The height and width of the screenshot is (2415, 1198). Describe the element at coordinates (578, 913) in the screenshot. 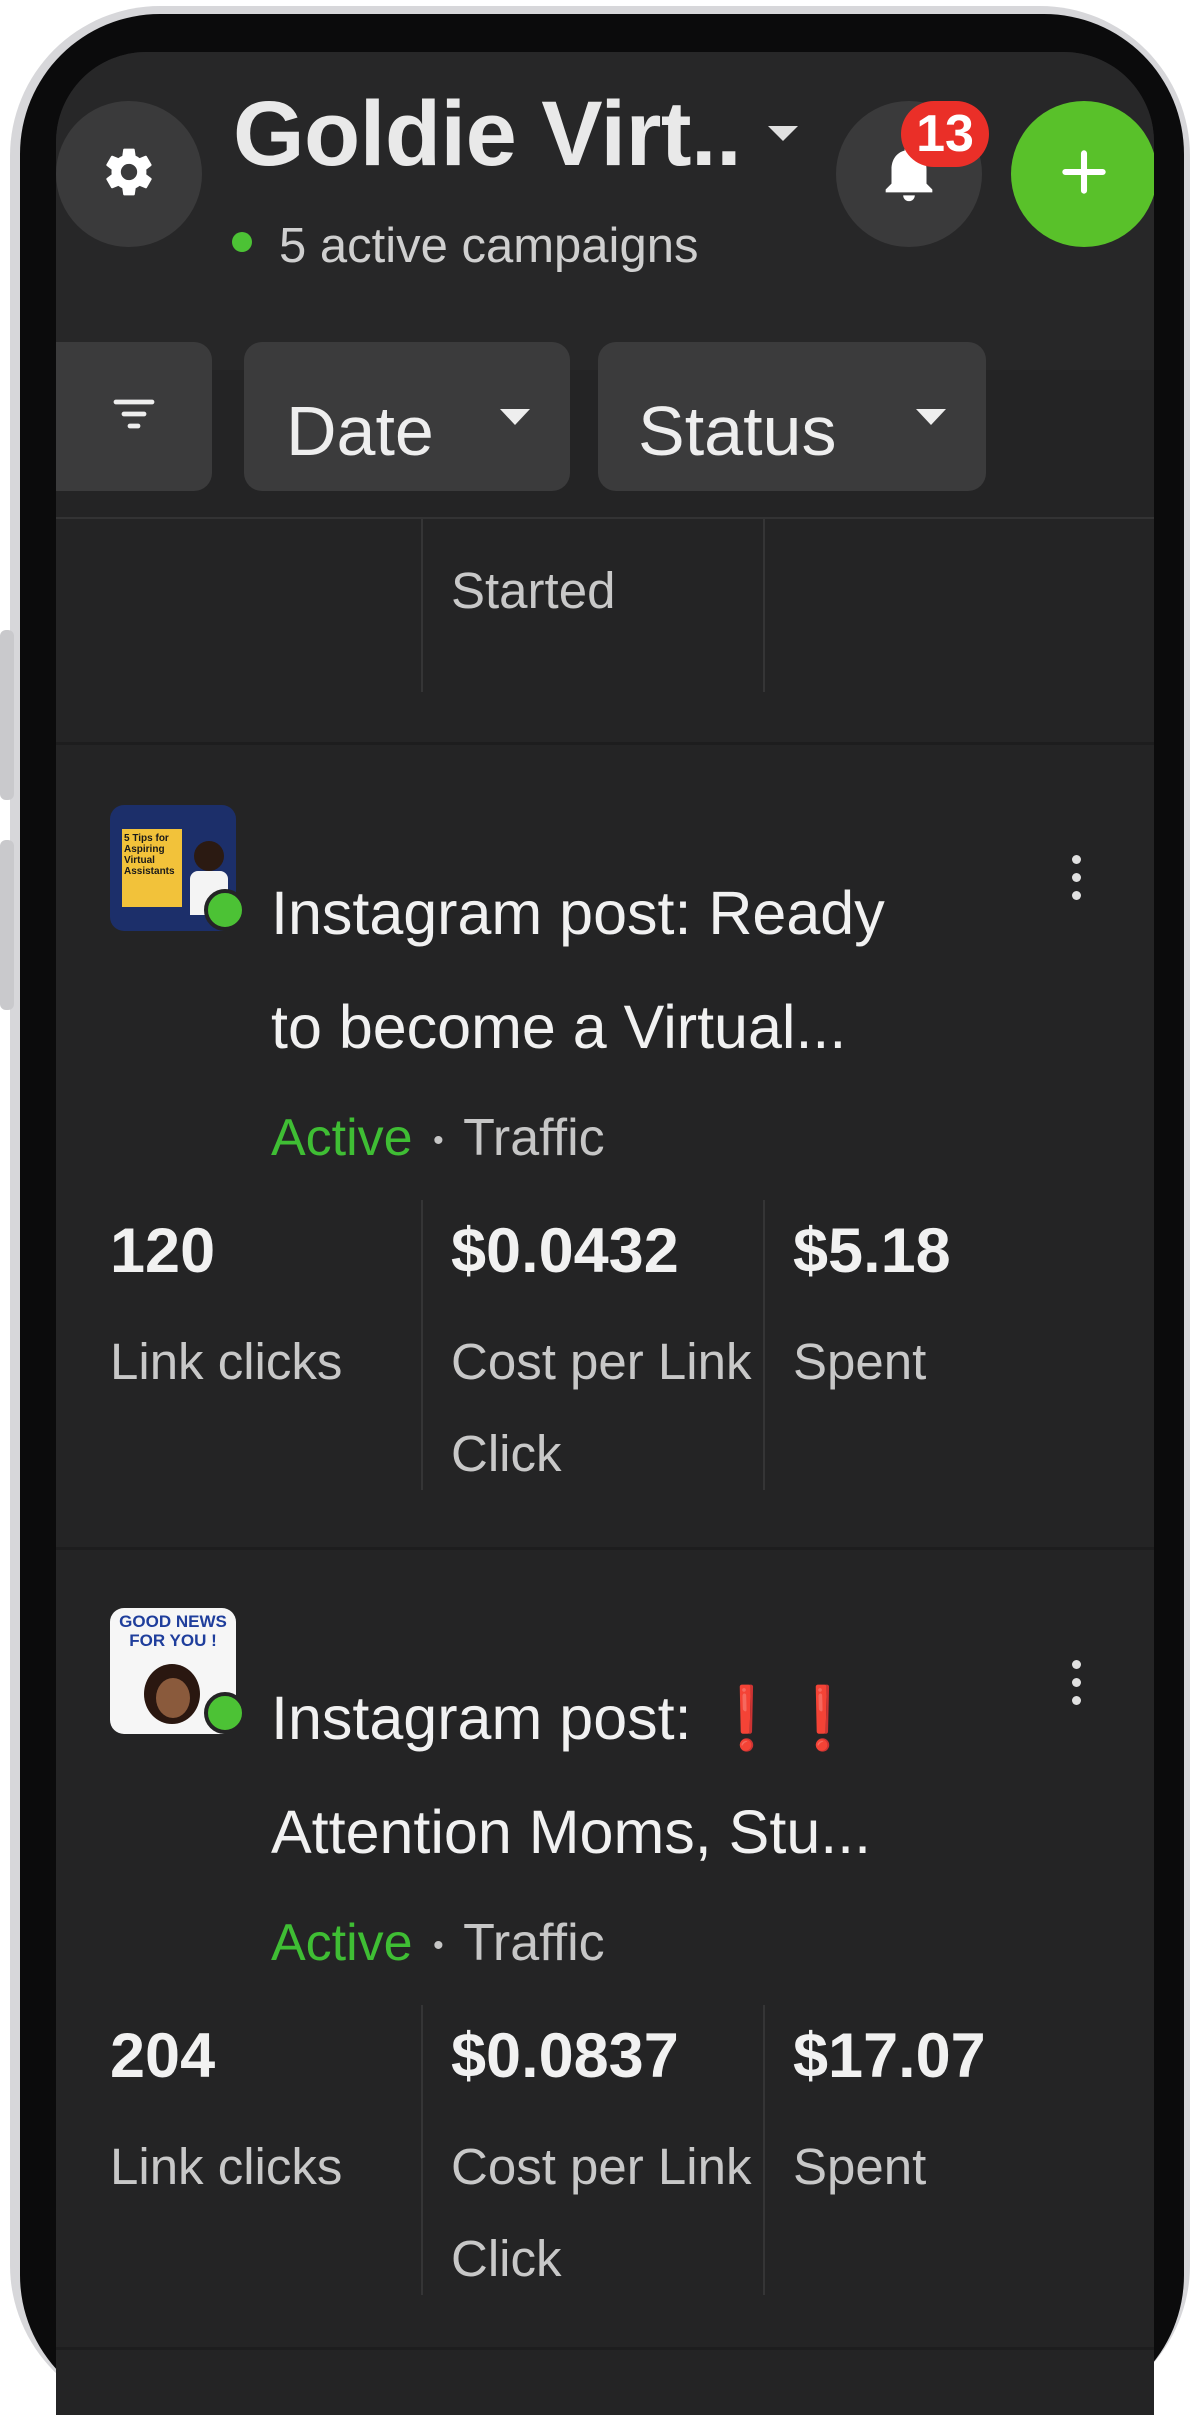

I see `ad-title-line: Instagram post: Ready` at that location.